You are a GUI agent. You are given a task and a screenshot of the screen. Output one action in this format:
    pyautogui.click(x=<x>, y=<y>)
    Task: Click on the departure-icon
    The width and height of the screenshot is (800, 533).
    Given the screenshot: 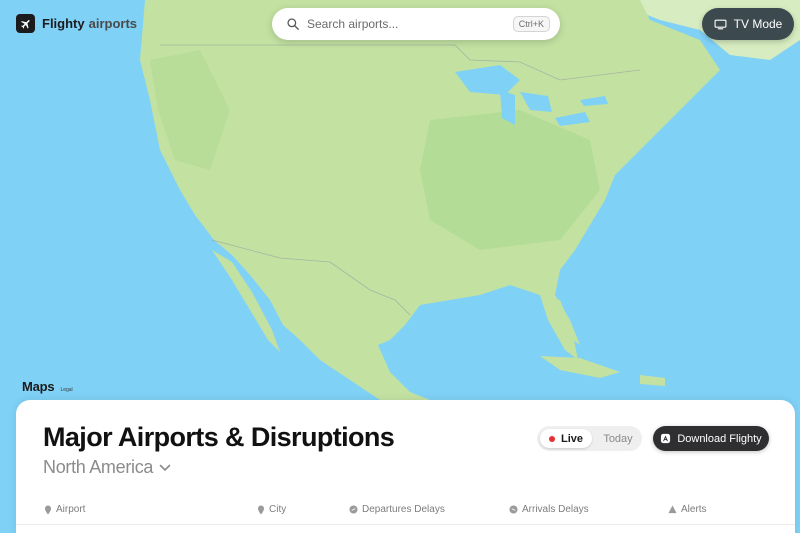 What is the action you would take?
    pyautogui.click(x=353, y=509)
    